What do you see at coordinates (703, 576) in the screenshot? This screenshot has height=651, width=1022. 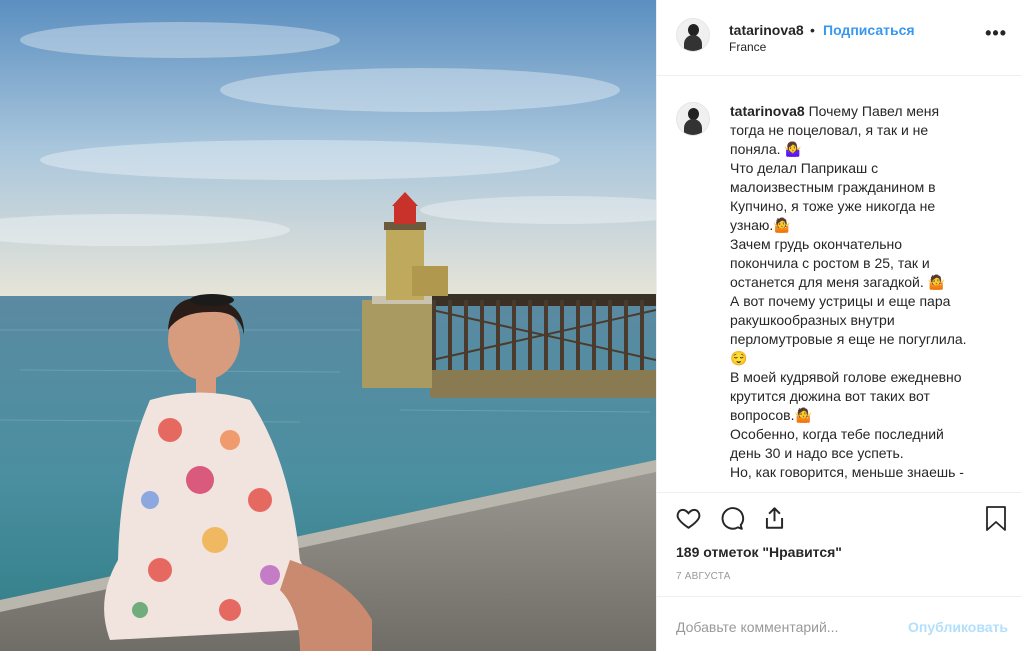 I see `post-date: 7 АВГУСТА` at bounding box center [703, 576].